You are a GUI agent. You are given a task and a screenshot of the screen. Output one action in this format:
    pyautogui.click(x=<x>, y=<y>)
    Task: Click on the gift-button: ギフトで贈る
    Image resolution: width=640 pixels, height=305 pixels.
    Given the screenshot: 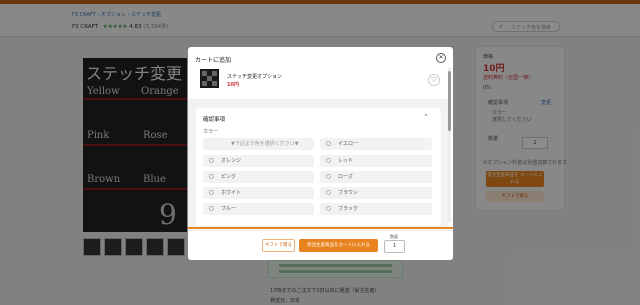 What is the action you would take?
    pyautogui.click(x=278, y=245)
    